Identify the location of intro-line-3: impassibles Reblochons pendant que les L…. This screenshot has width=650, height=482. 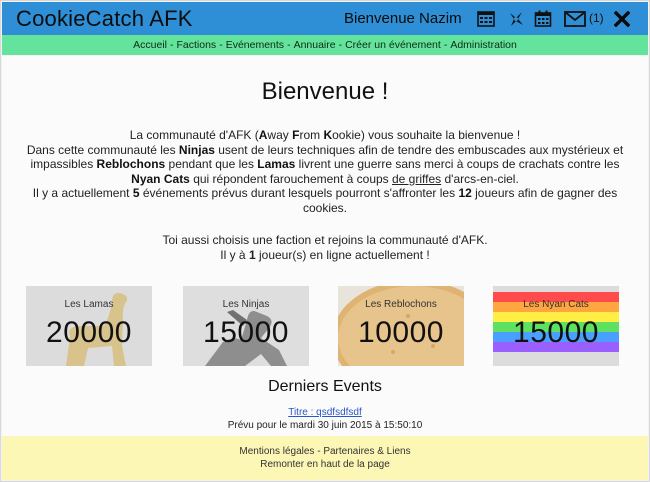
(325, 164).